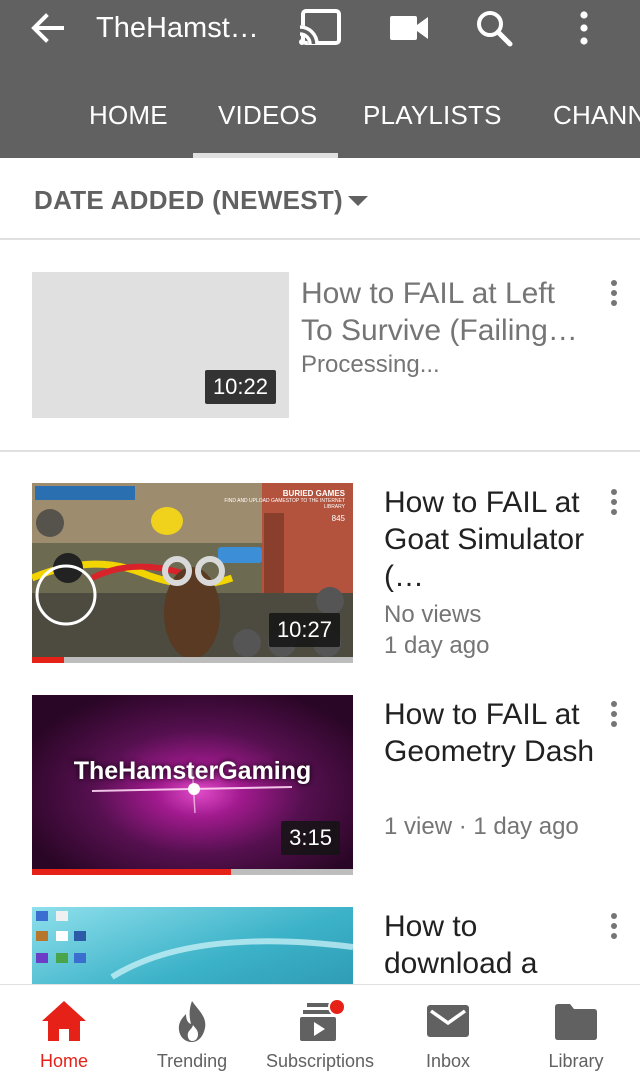 The width and height of the screenshot is (640, 1079). Describe the element at coordinates (481, 826) in the screenshot. I see `video-meta: 1 view · 1 day ago` at that location.